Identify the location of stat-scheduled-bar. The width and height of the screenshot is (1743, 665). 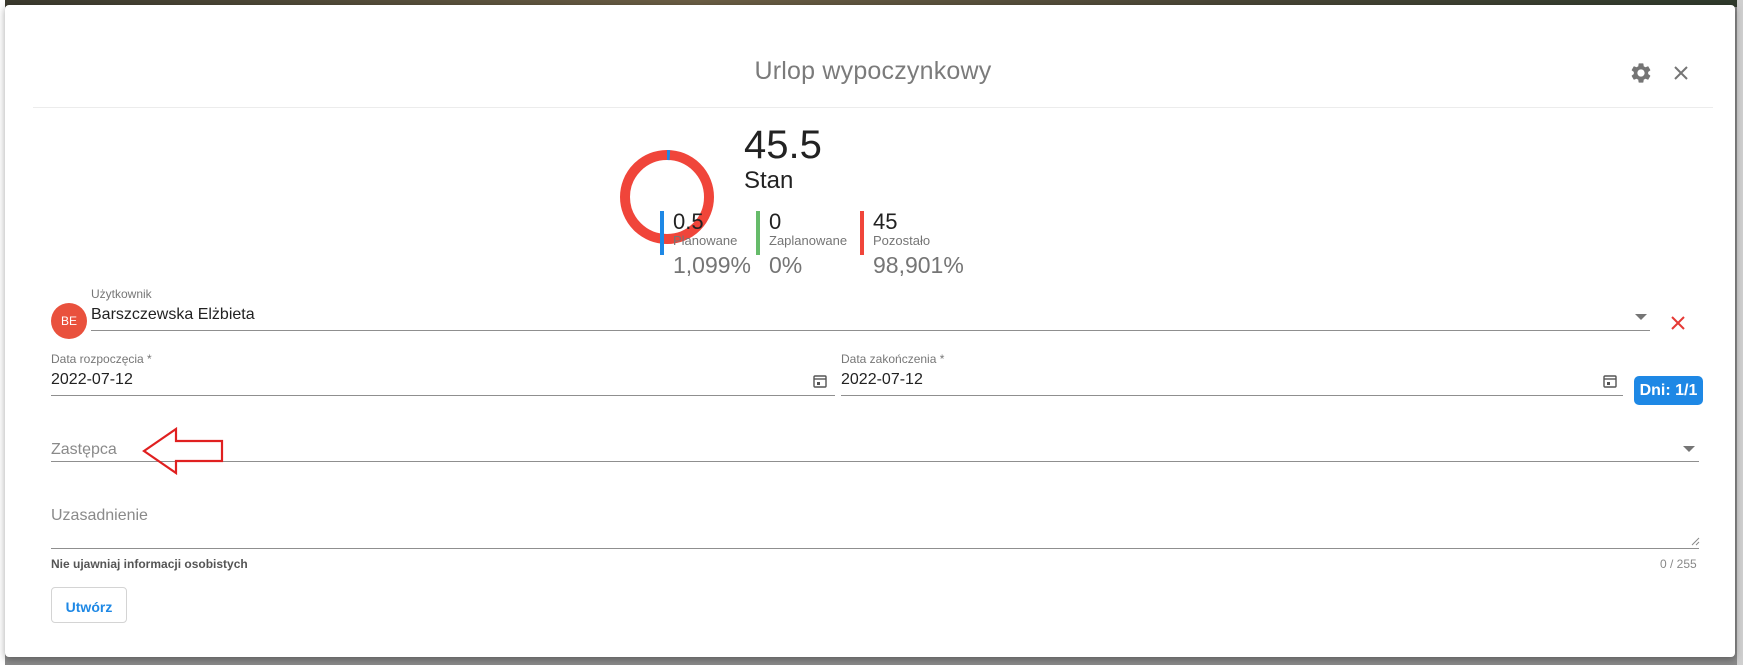
(758, 233).